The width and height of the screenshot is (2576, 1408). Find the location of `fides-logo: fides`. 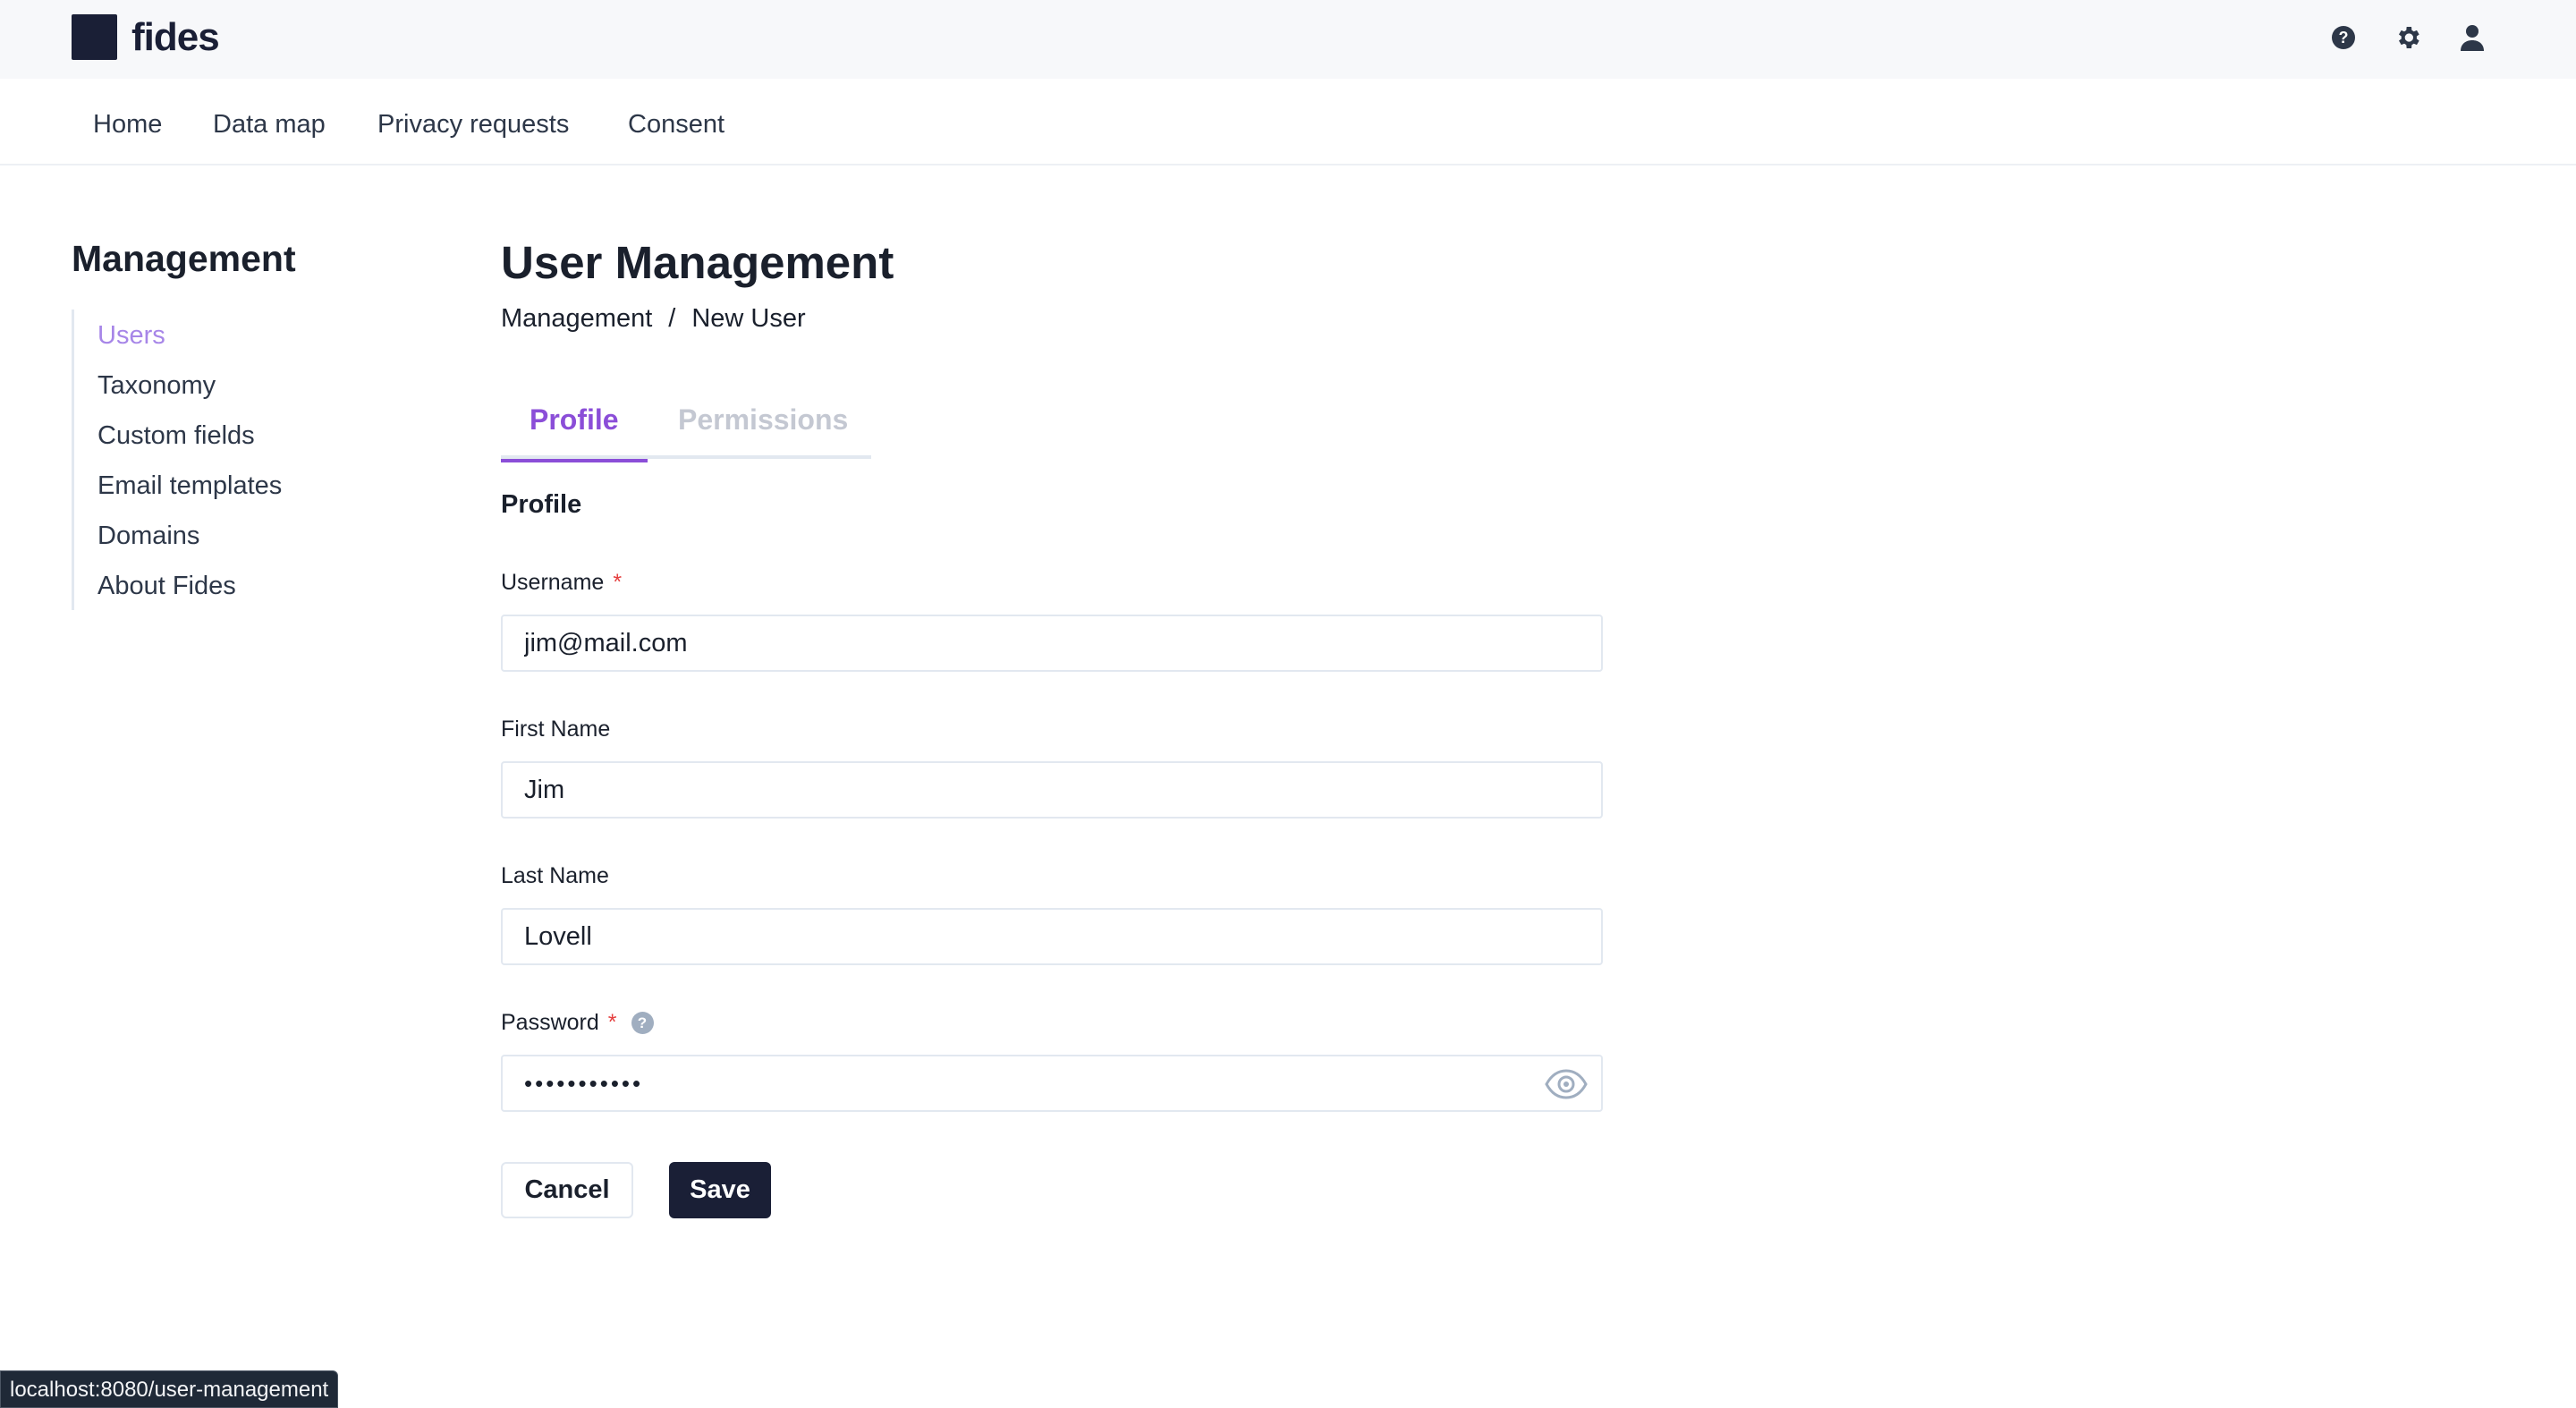

fides-logo: fides is located at coordinates (146, 37).